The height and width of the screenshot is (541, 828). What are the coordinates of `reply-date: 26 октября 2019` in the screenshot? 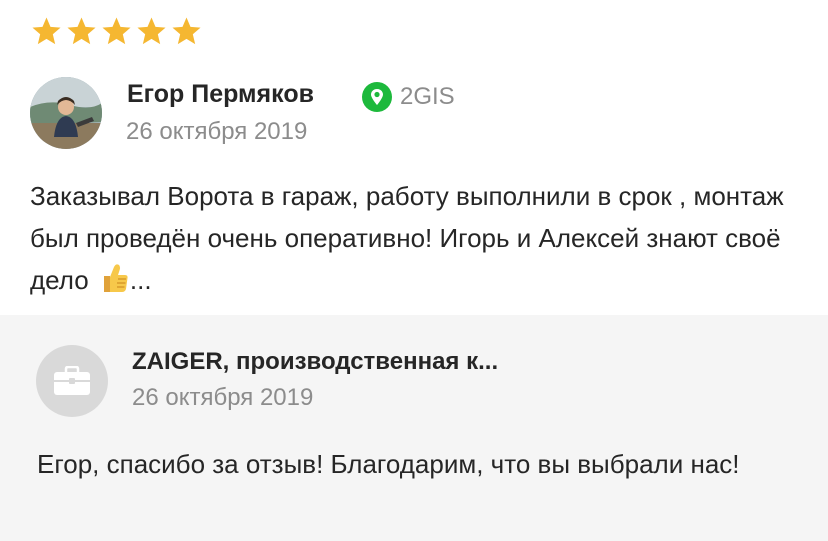 It's located at (223, 397).